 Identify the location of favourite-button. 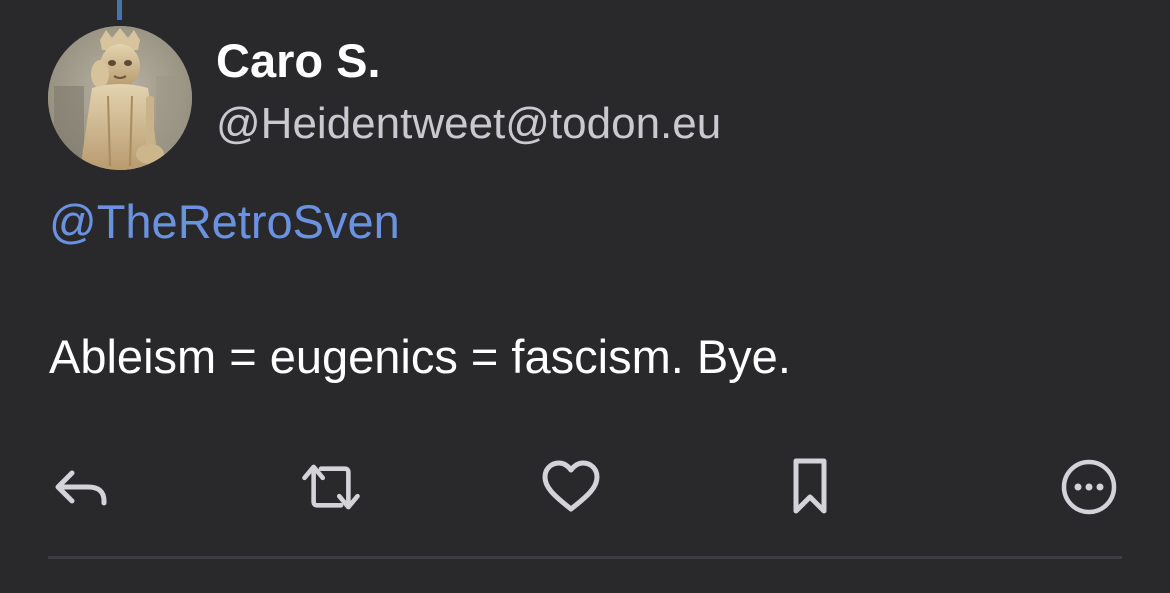
(571, 487).